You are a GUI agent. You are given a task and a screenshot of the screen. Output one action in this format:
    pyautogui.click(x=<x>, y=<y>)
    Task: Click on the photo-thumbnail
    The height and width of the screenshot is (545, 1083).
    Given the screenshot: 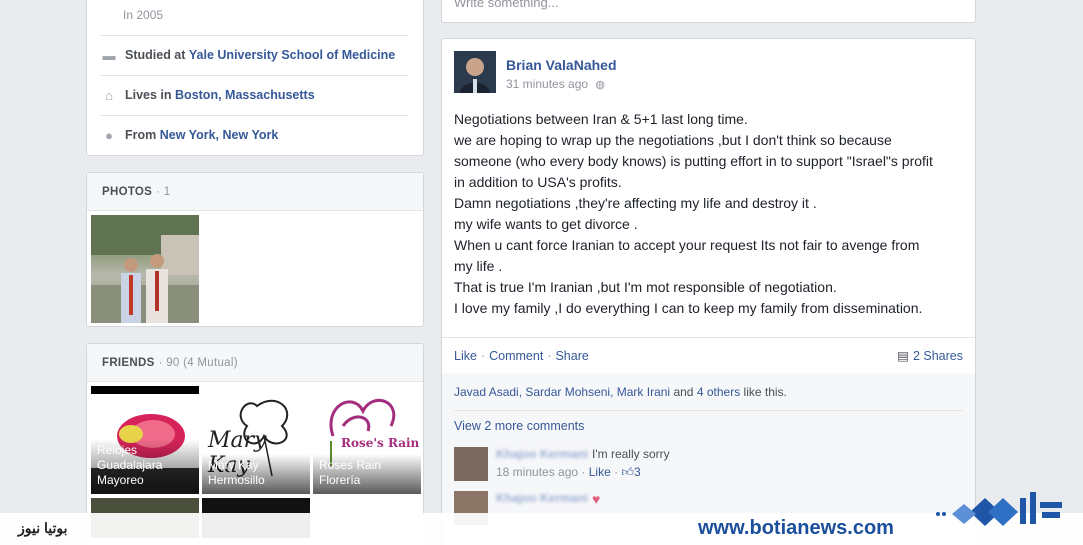 What is the action you would take?
    pyautogui.click(x=145, y=269)
    